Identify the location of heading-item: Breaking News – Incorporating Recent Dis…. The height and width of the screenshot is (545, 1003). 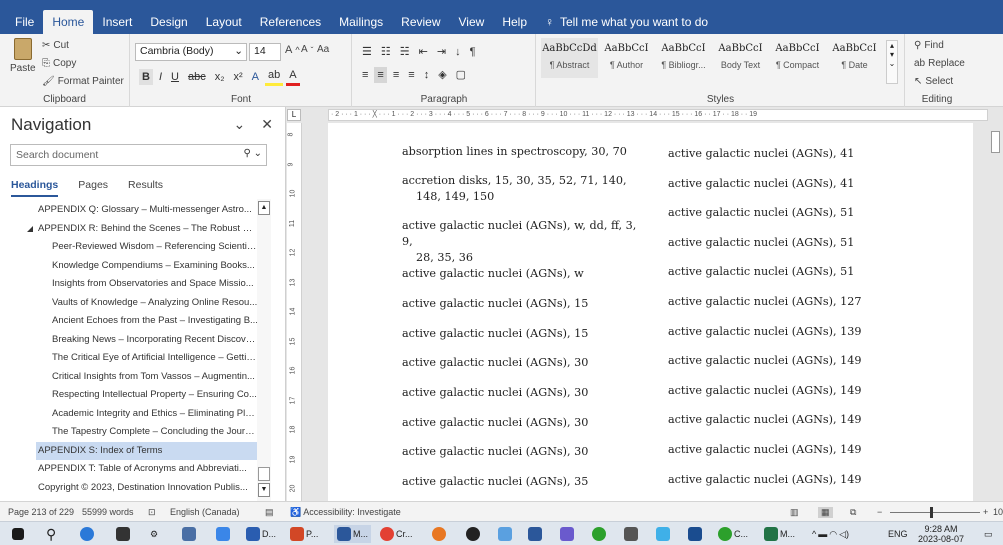
(155, 340).